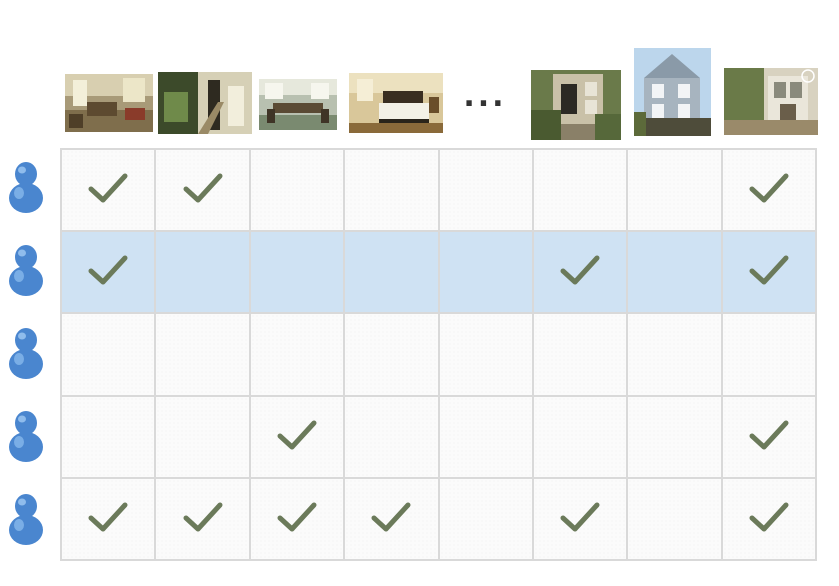 The height and width of the screenshot is (586, 839). Describe the element at coordinates (672, 92) in the screenshot. I see `victorian-house-photo` at that location.